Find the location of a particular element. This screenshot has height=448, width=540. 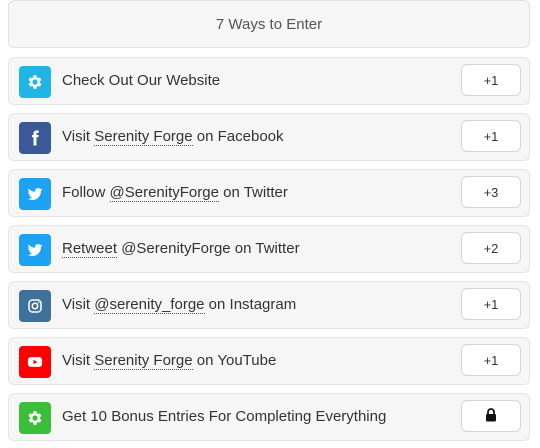

entry-label: Retweet @SerenityForge on Twitter is located at coordinates (181, 249).